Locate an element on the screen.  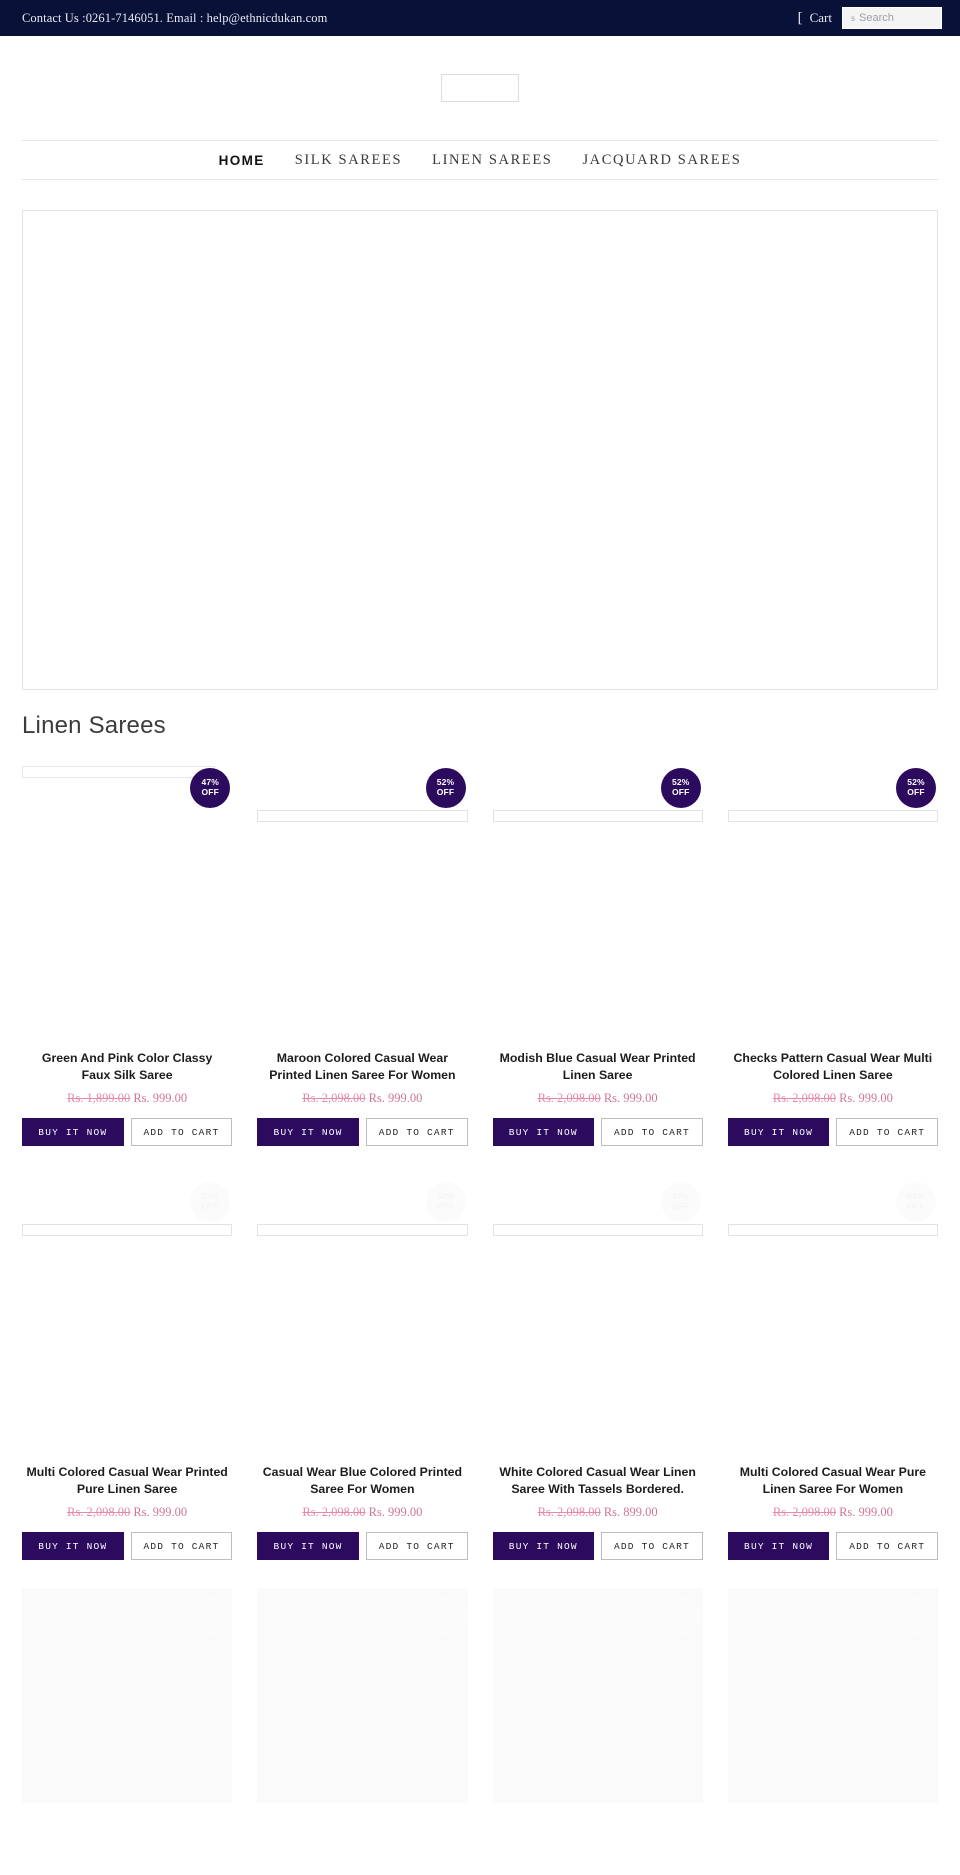
nav-item-linen-sarees: LINEN SAREES is located at coordinates (492, 160).